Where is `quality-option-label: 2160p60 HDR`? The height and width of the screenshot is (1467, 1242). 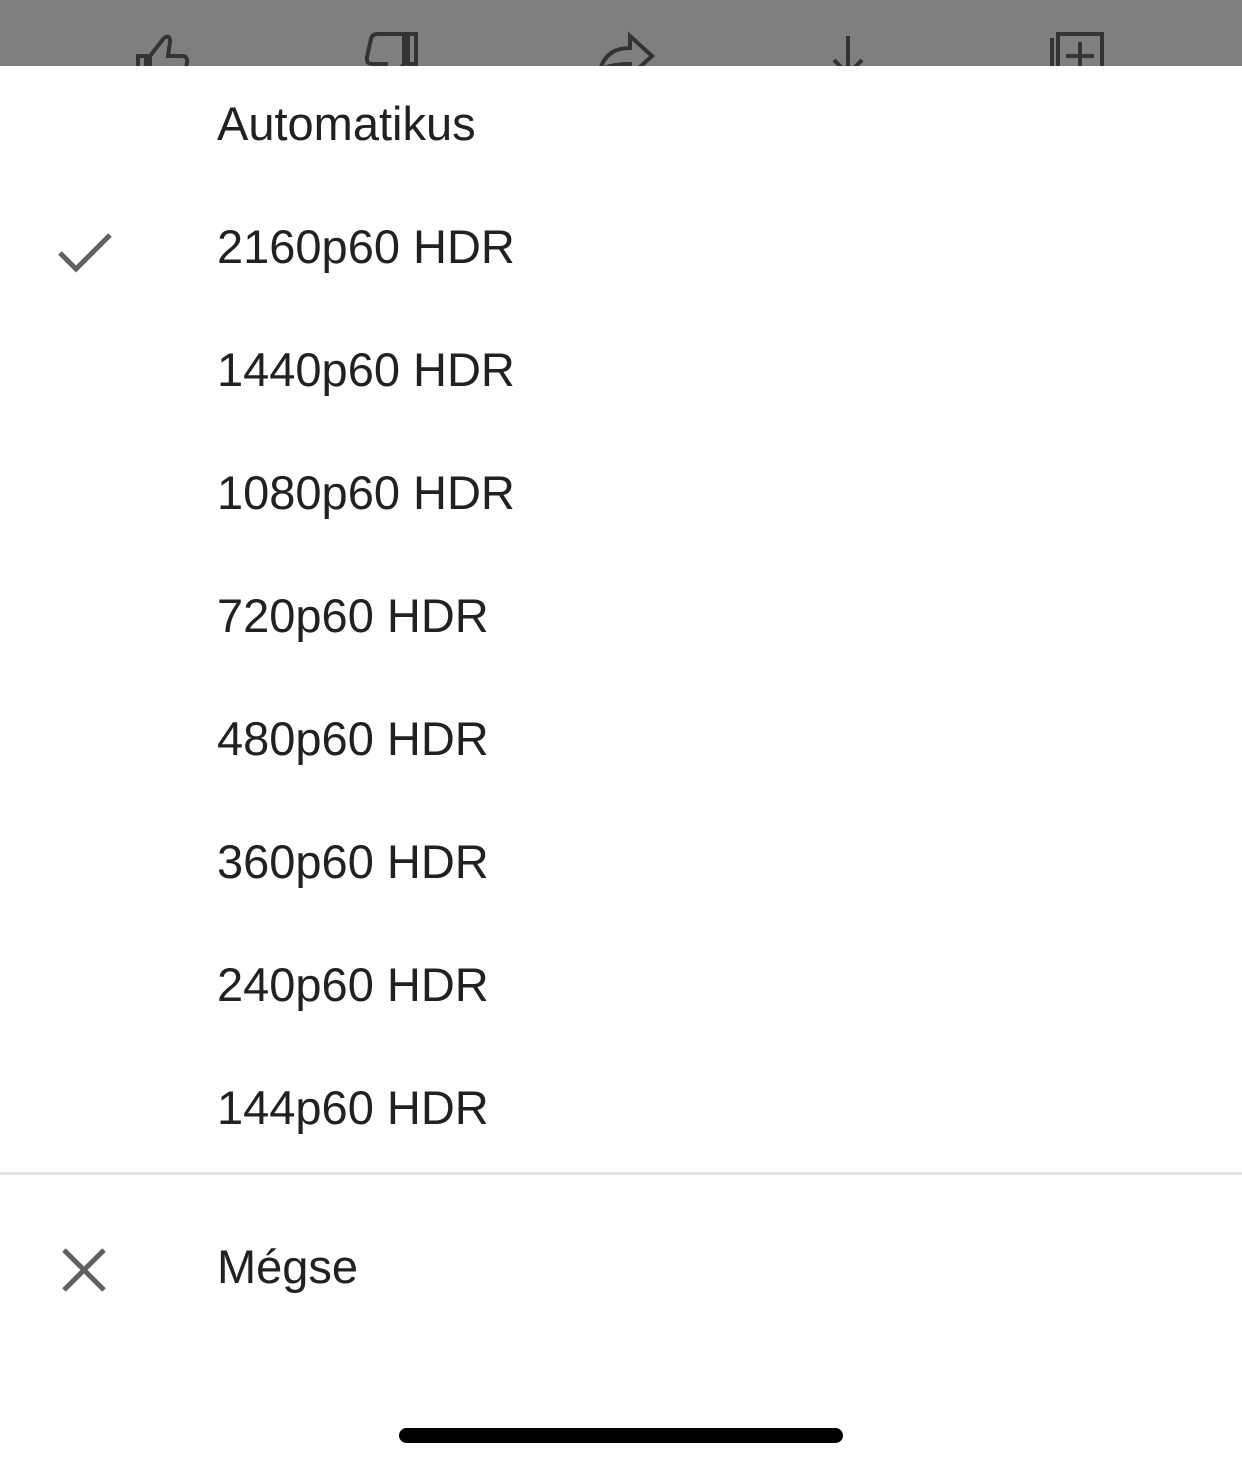
quality-option-label: 2160p60 HDR is located at coordinates (366, 246).